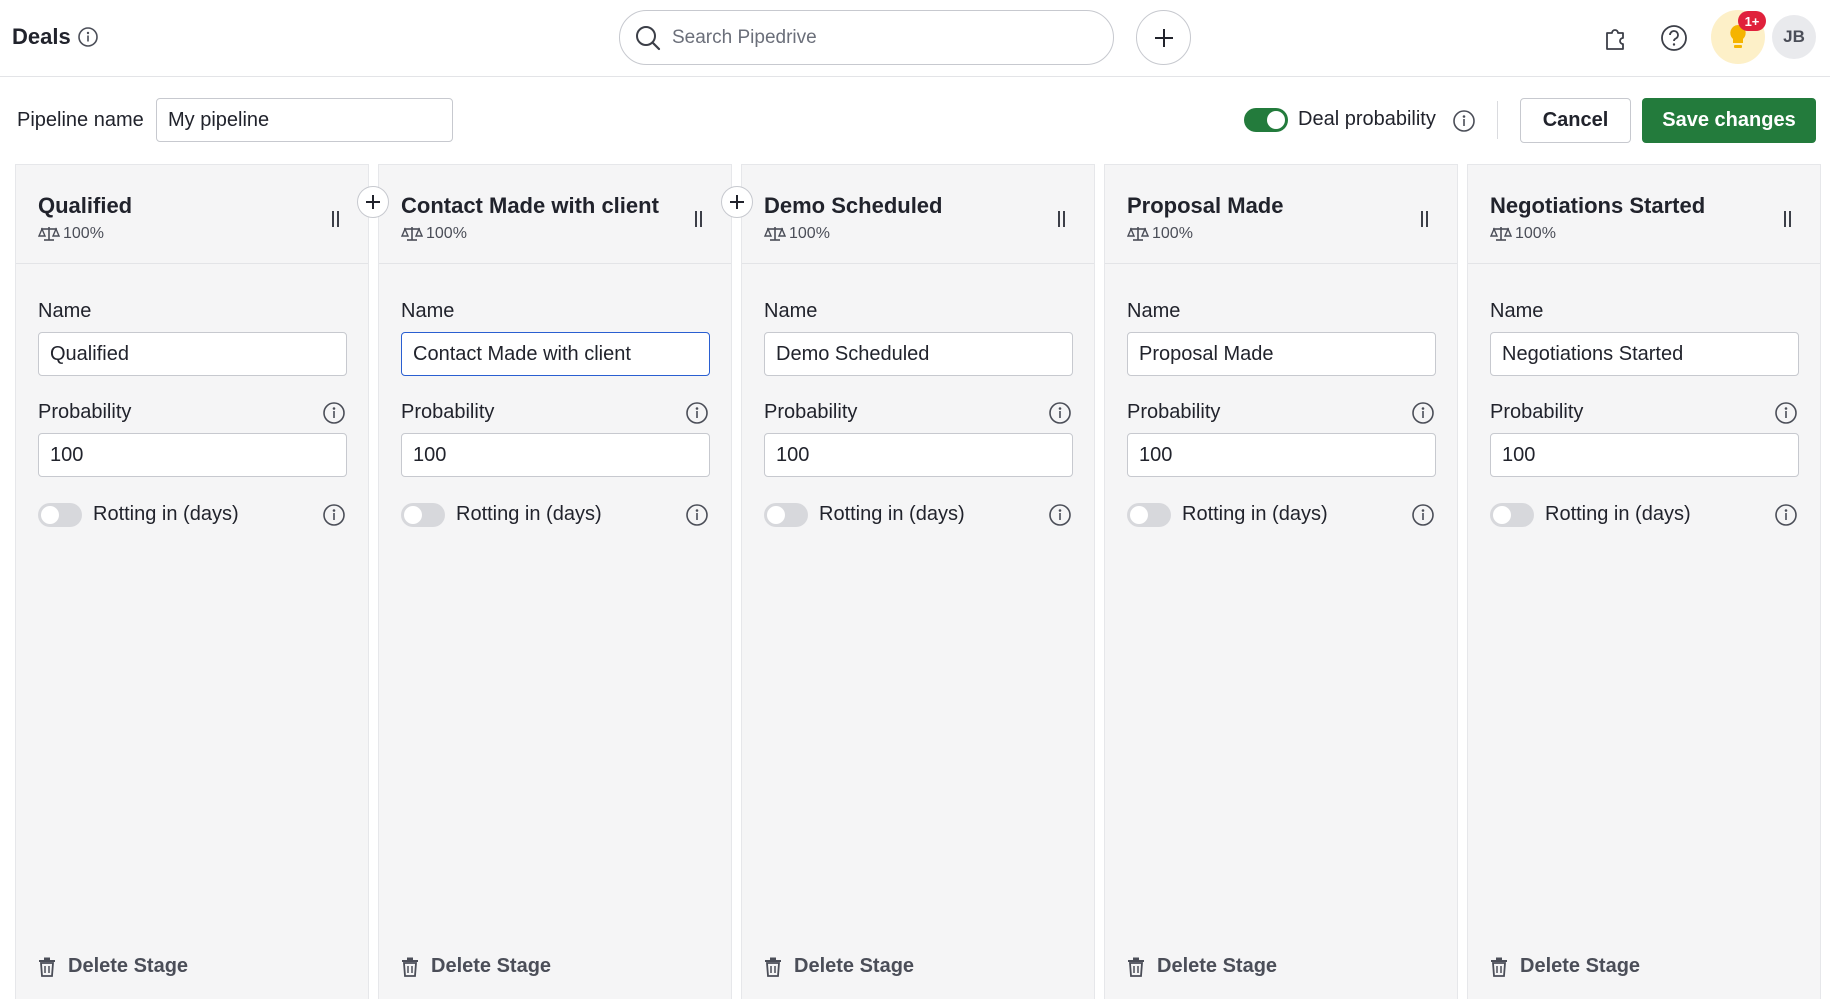  I want to click on stage-title: Negotiations Started, so click(1598, 205).